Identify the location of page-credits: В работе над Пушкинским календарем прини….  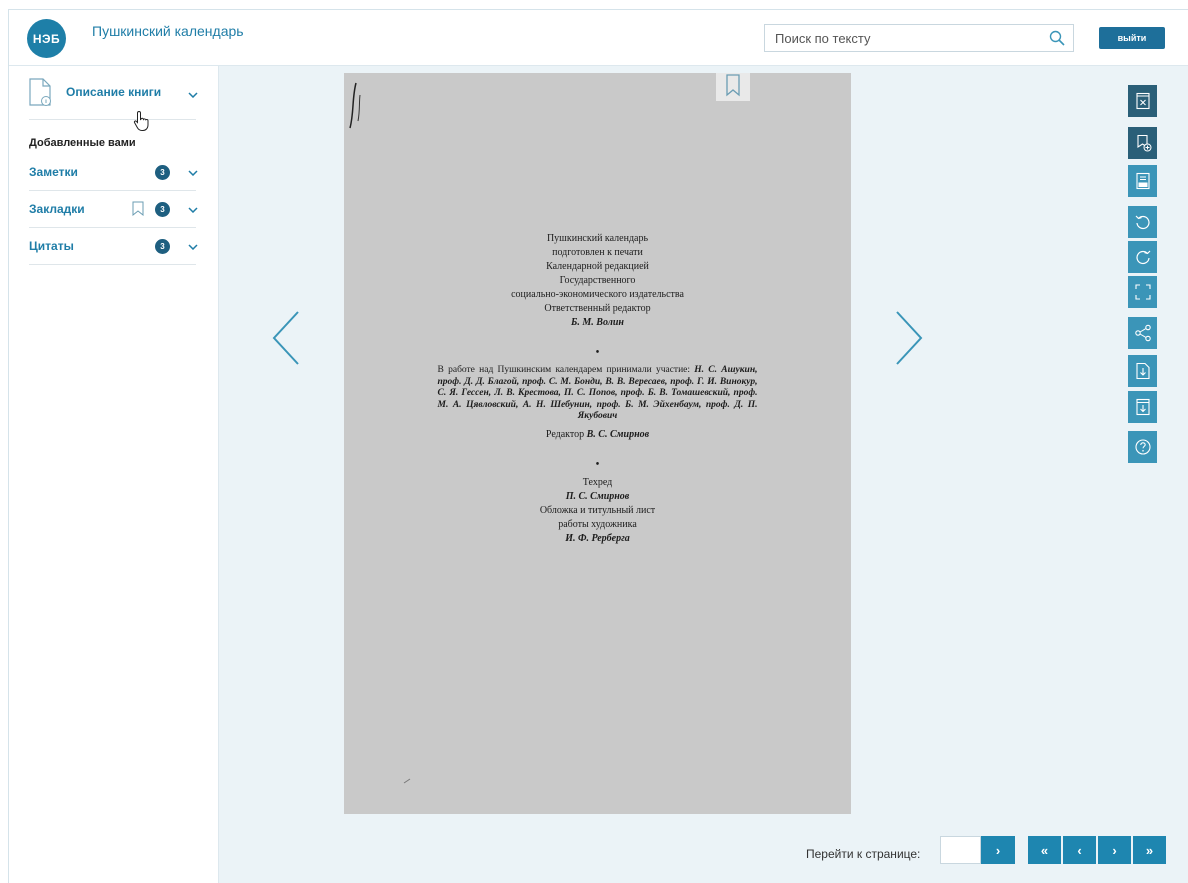
(598, 394).